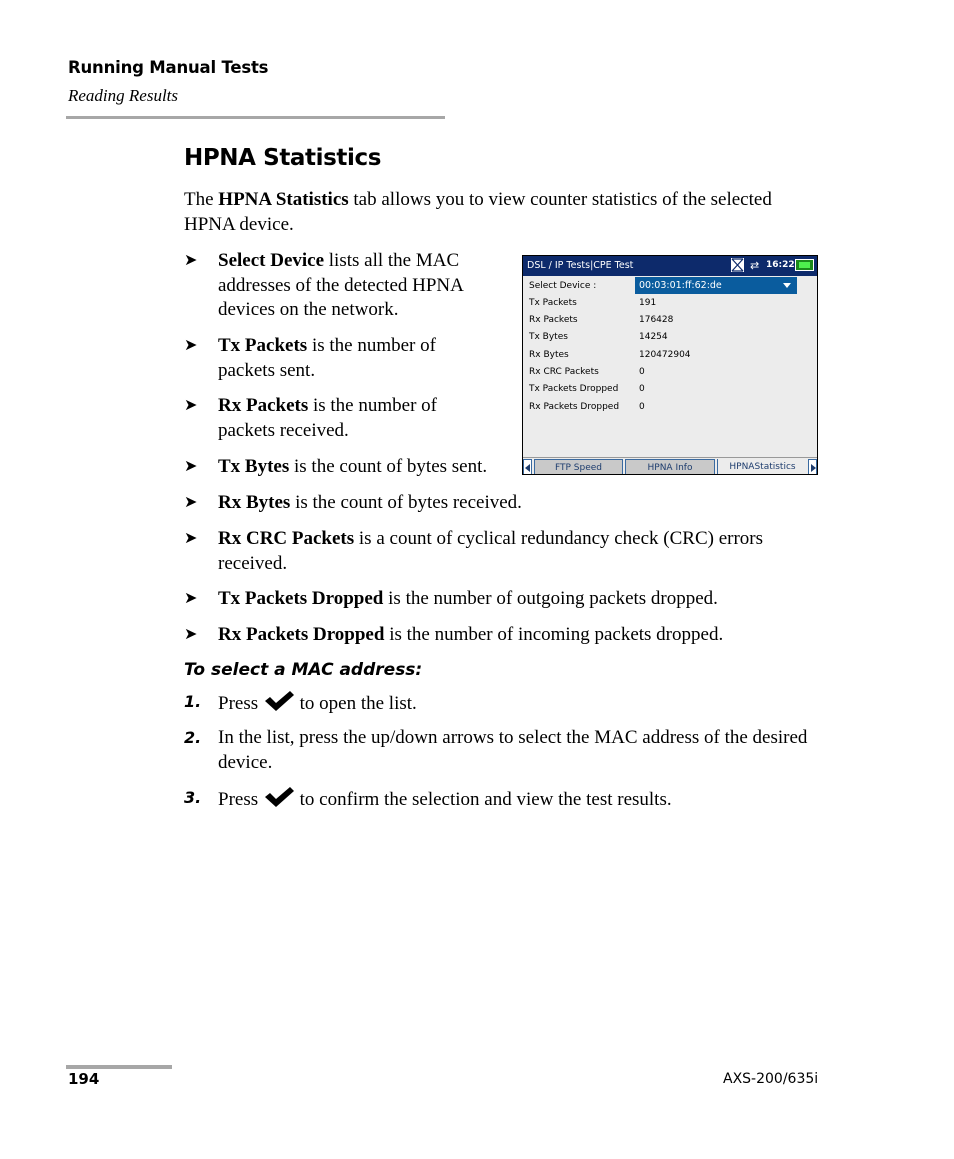 Image resolution: width=954 pixels, height=1159 pixels. I want to click on stat-value: 191, so click(648, 303).